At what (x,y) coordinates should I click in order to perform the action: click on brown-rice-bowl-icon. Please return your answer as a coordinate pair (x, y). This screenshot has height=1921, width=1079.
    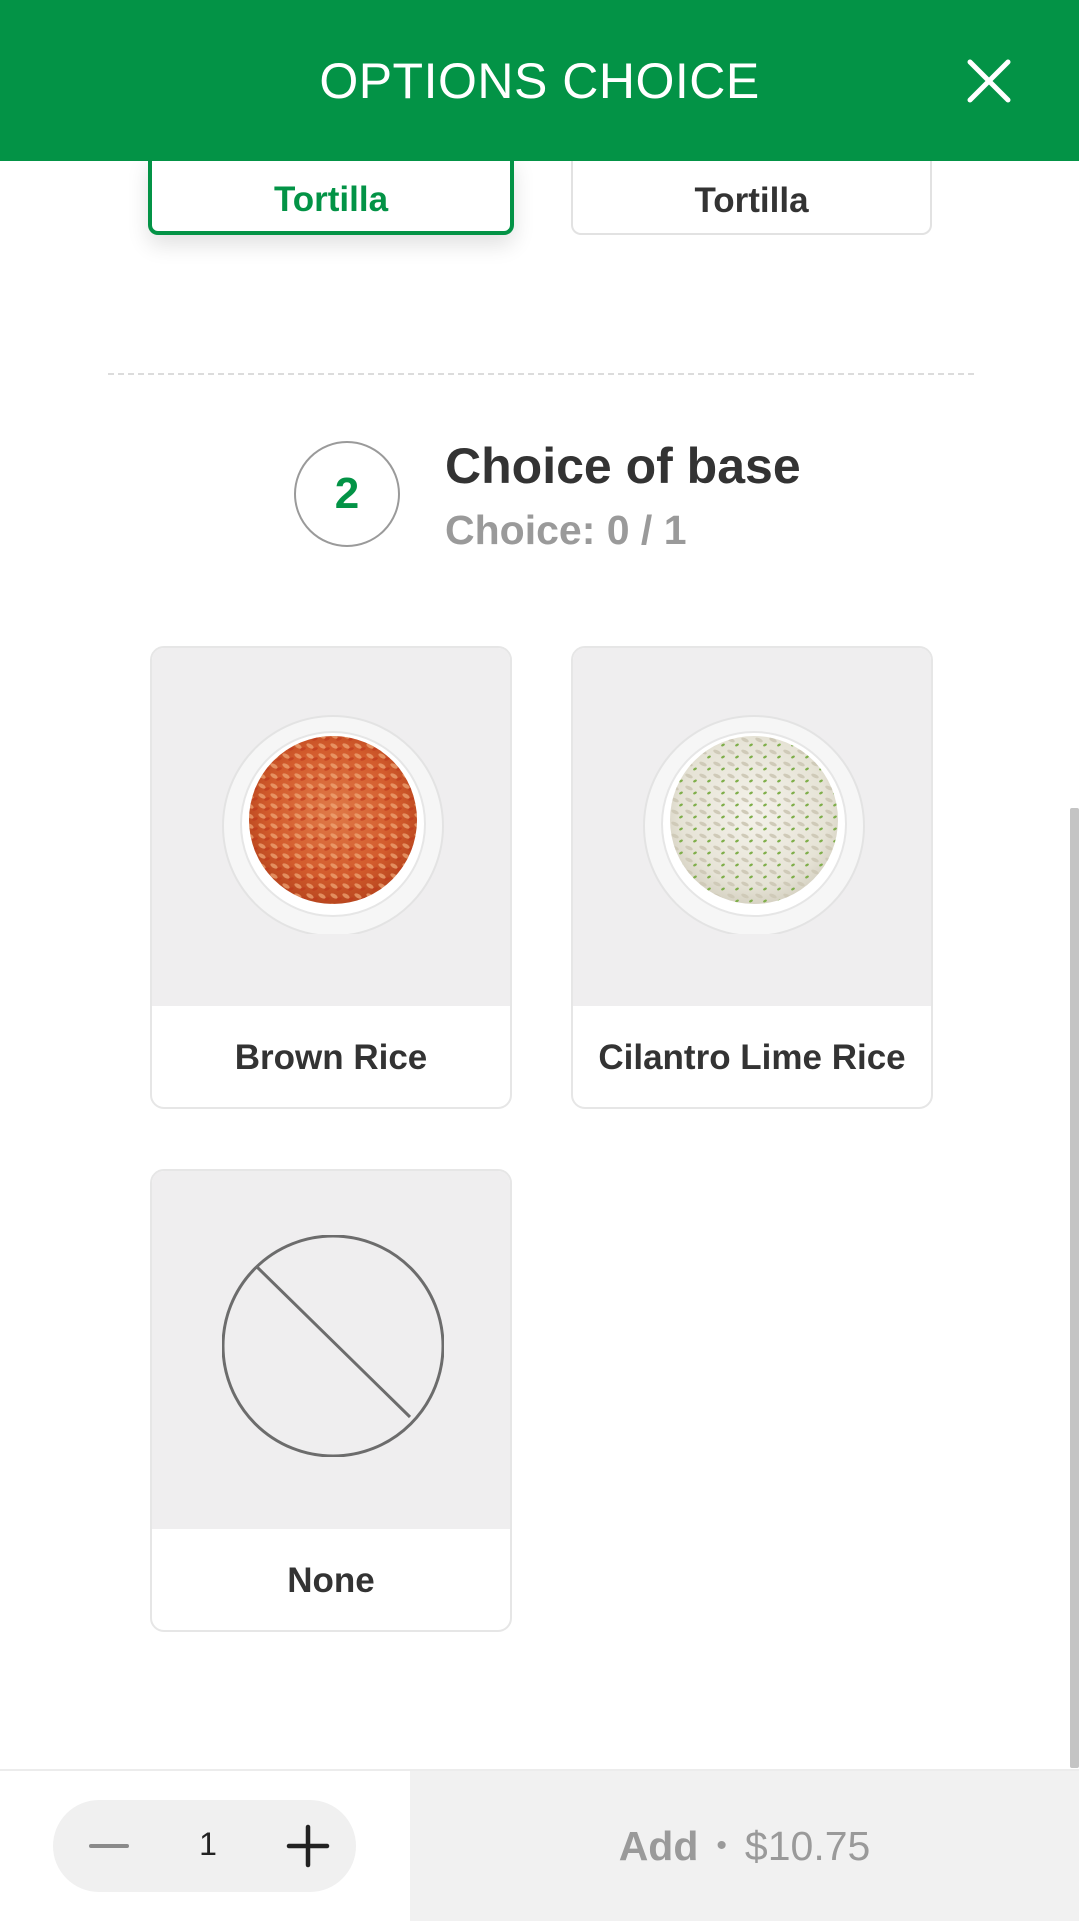
    Looking at the image, I should click on (333, 824).